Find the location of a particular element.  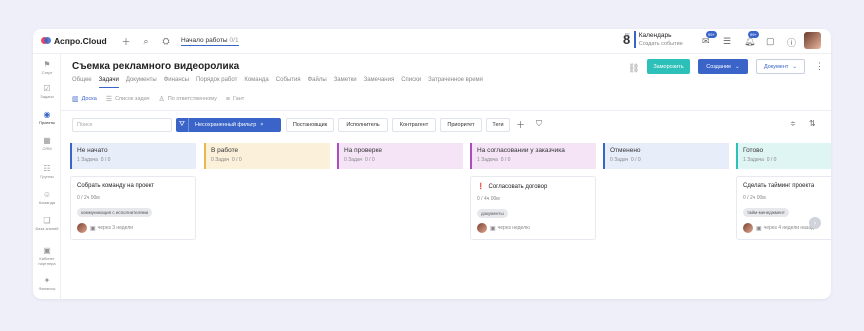

app-logo: Аспро.Cloud is located at coordinates (76, 41).